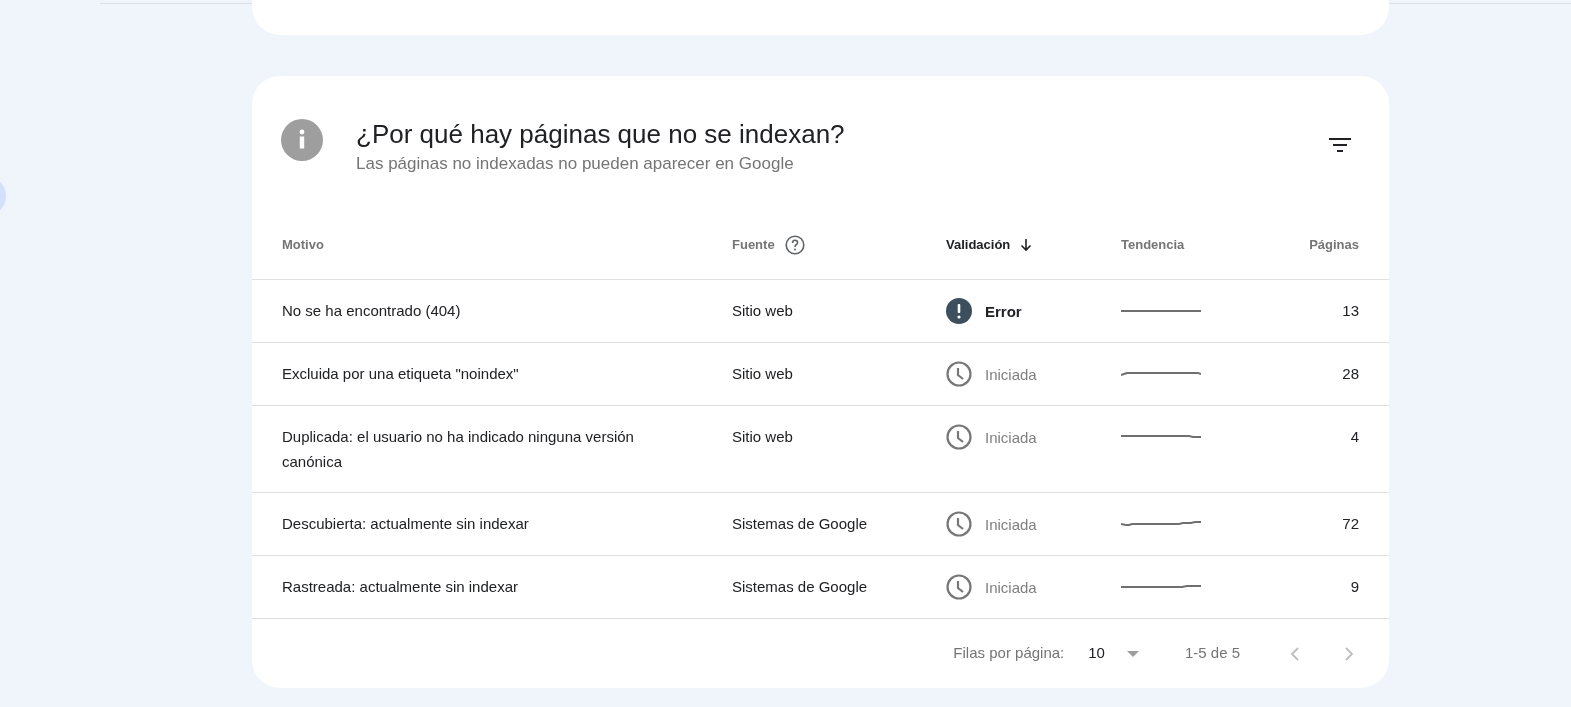 The width and height of the screenshot is (1571, 707). Describe the element at coordinates (458, 449) in the screenshot. I see `reason-cell-text: Duplicada: el usuario no ha indicado ninguna versión canónica` at that location.